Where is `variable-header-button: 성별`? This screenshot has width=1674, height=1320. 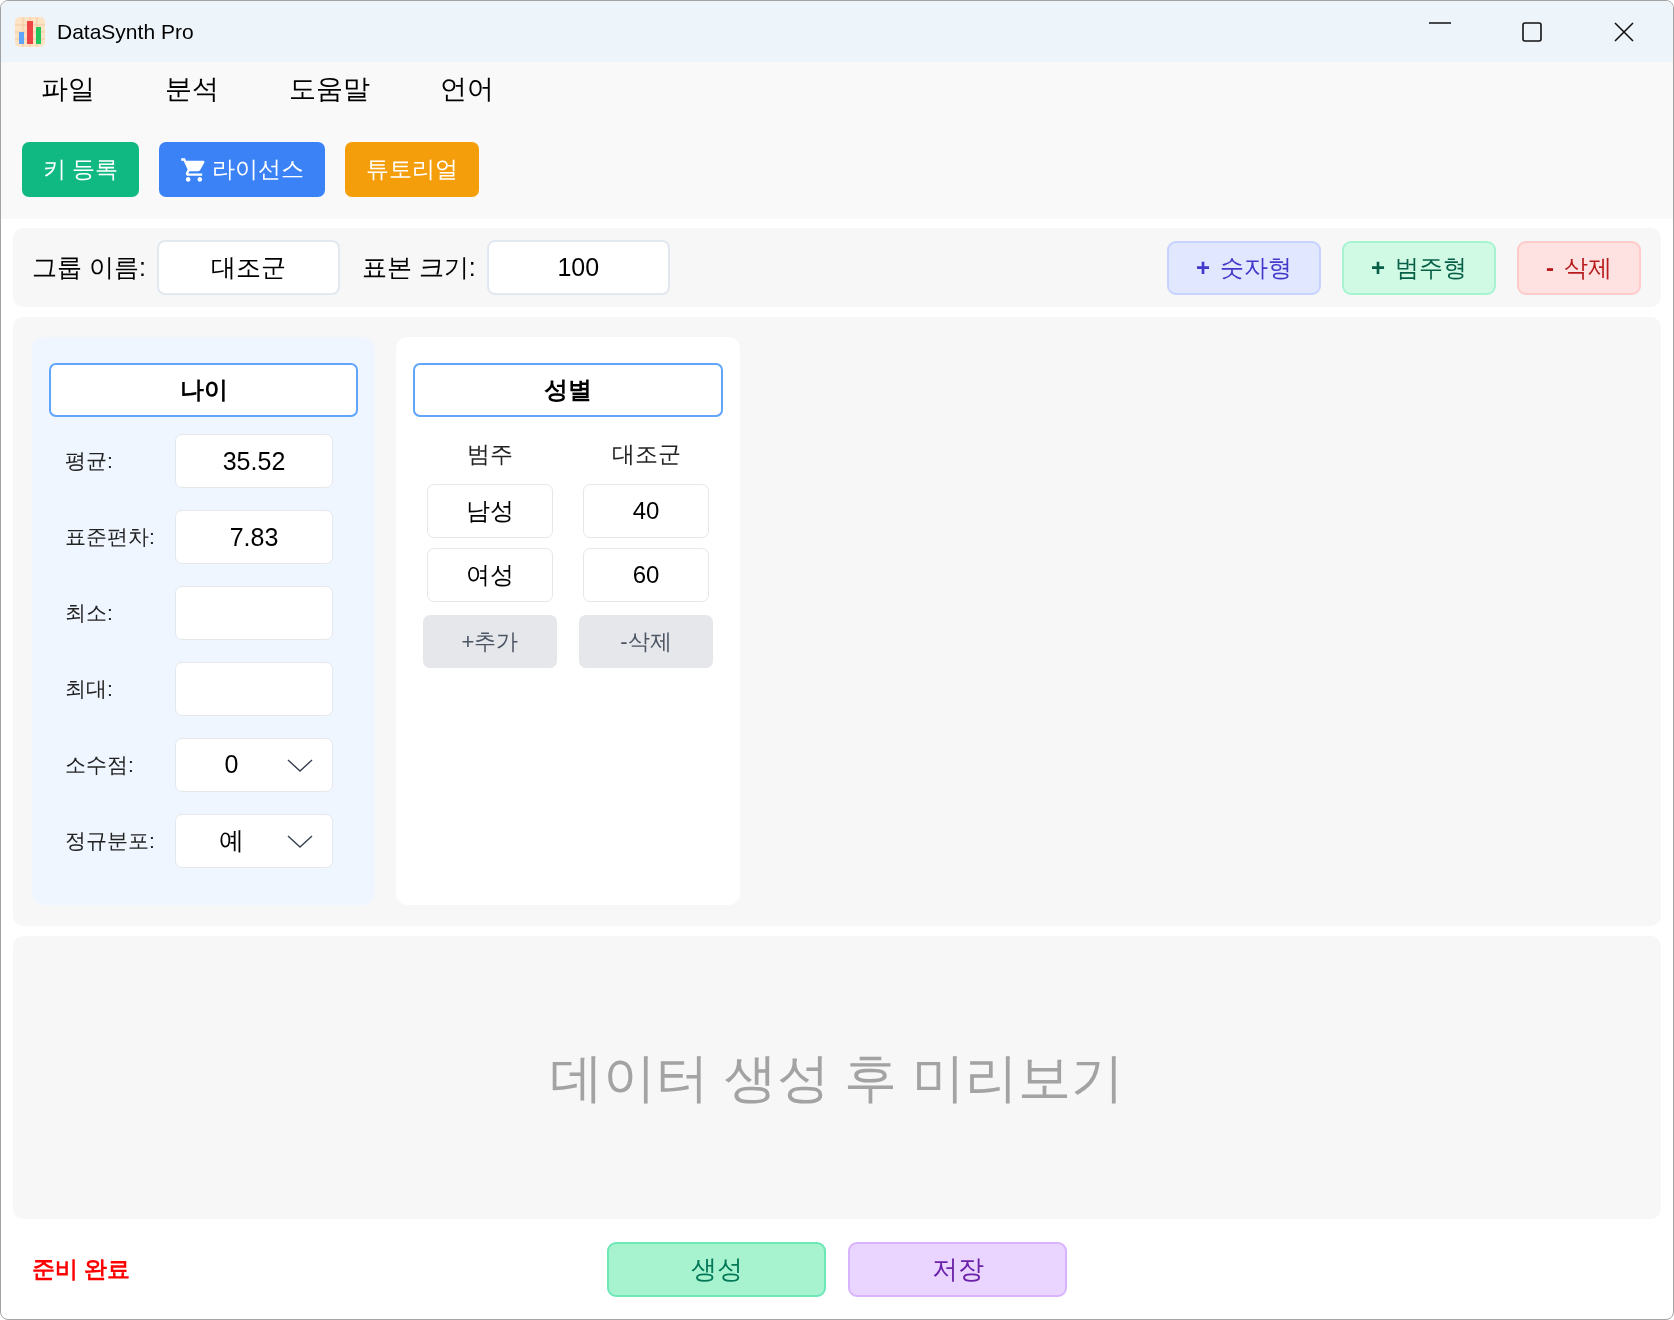
variable-header-button: 성별 is located at coordinates (568, 390).